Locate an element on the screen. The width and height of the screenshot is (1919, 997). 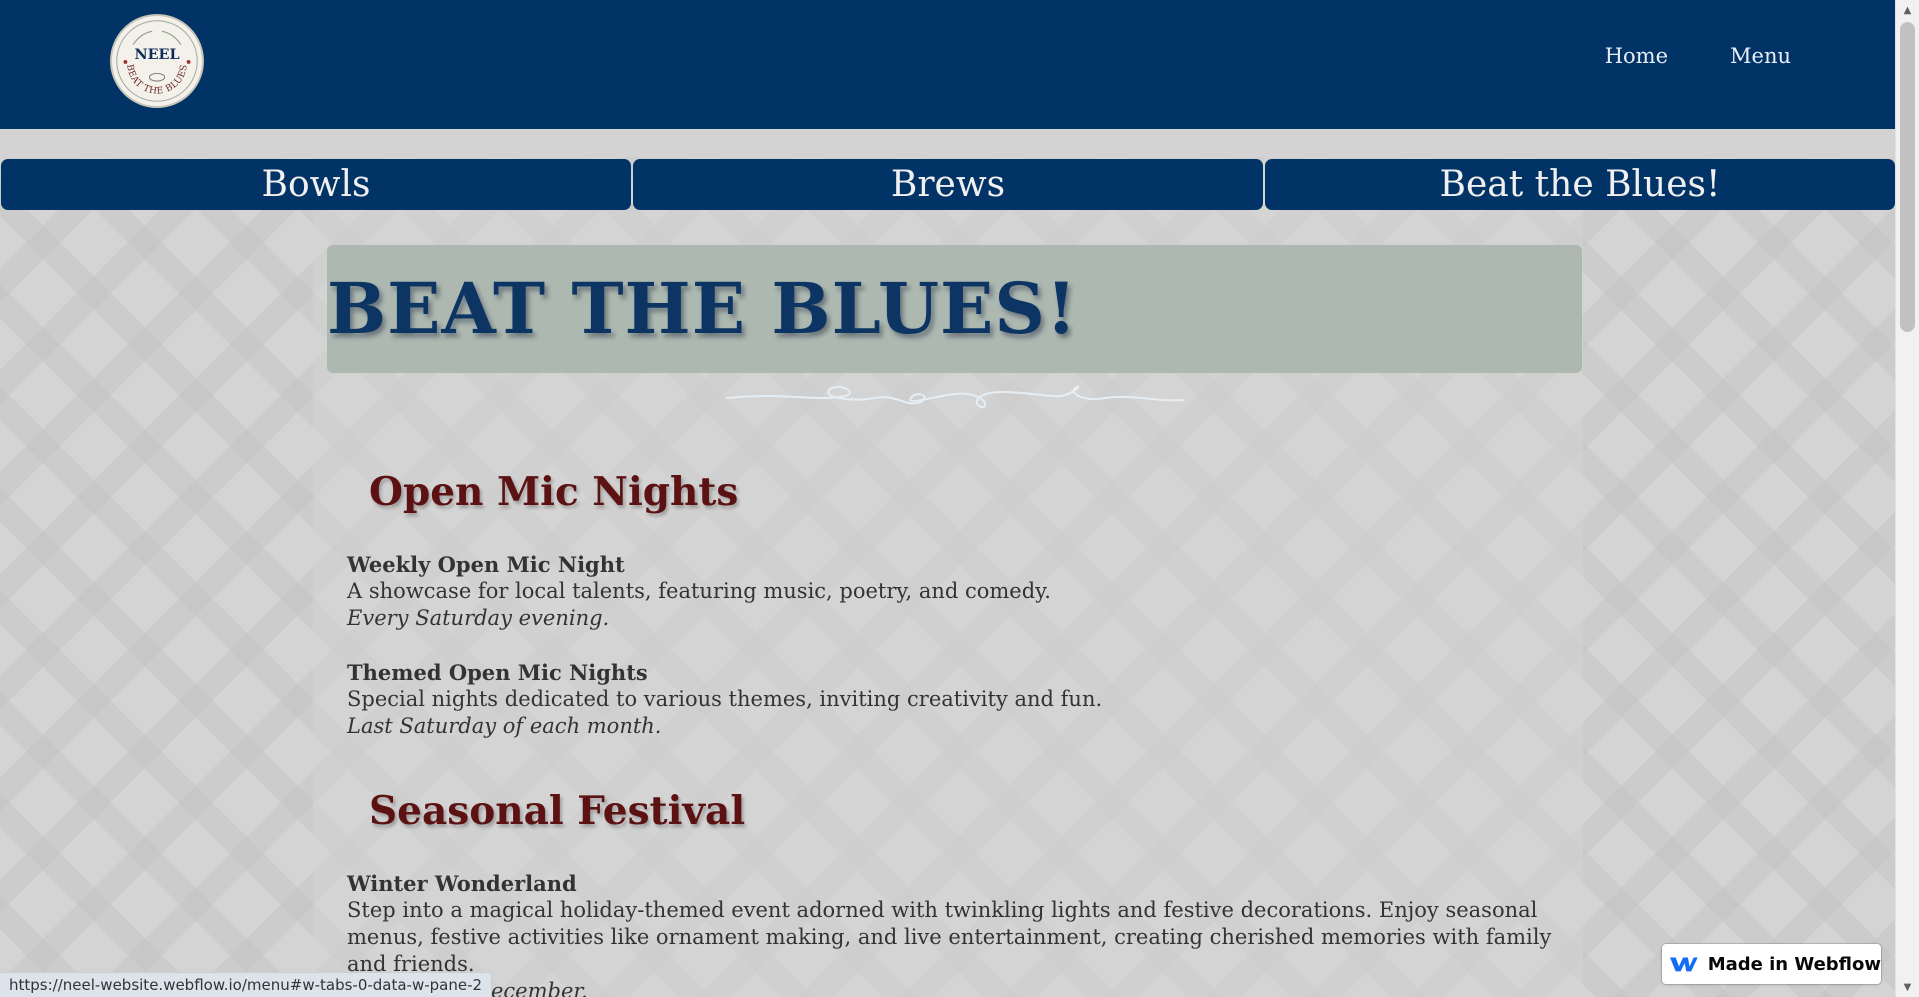
event-title: Weekly Open Mic Night is located at coordinates (486, 564).